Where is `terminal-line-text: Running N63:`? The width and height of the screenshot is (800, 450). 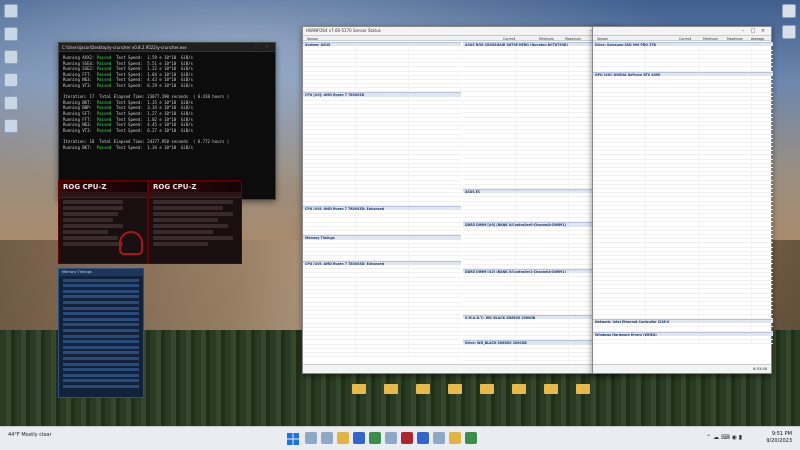
terminal-line-text: Running N63: is located at coordinates (80, 80).